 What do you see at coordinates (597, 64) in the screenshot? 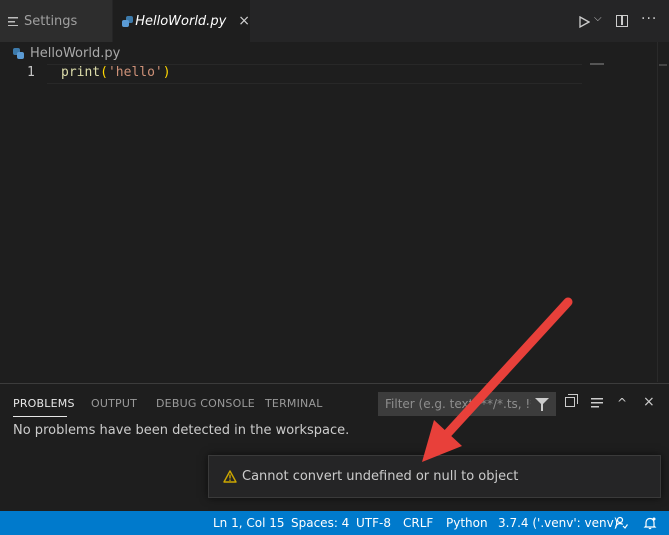
I see `minimap` at bounding box center [597, 64].